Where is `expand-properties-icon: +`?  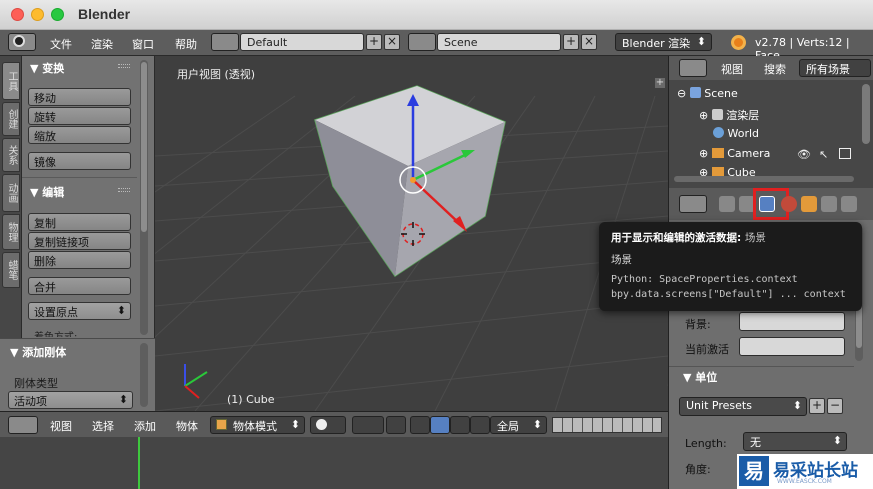
expand-properties-icon: + is located at coordinates (660, 83).